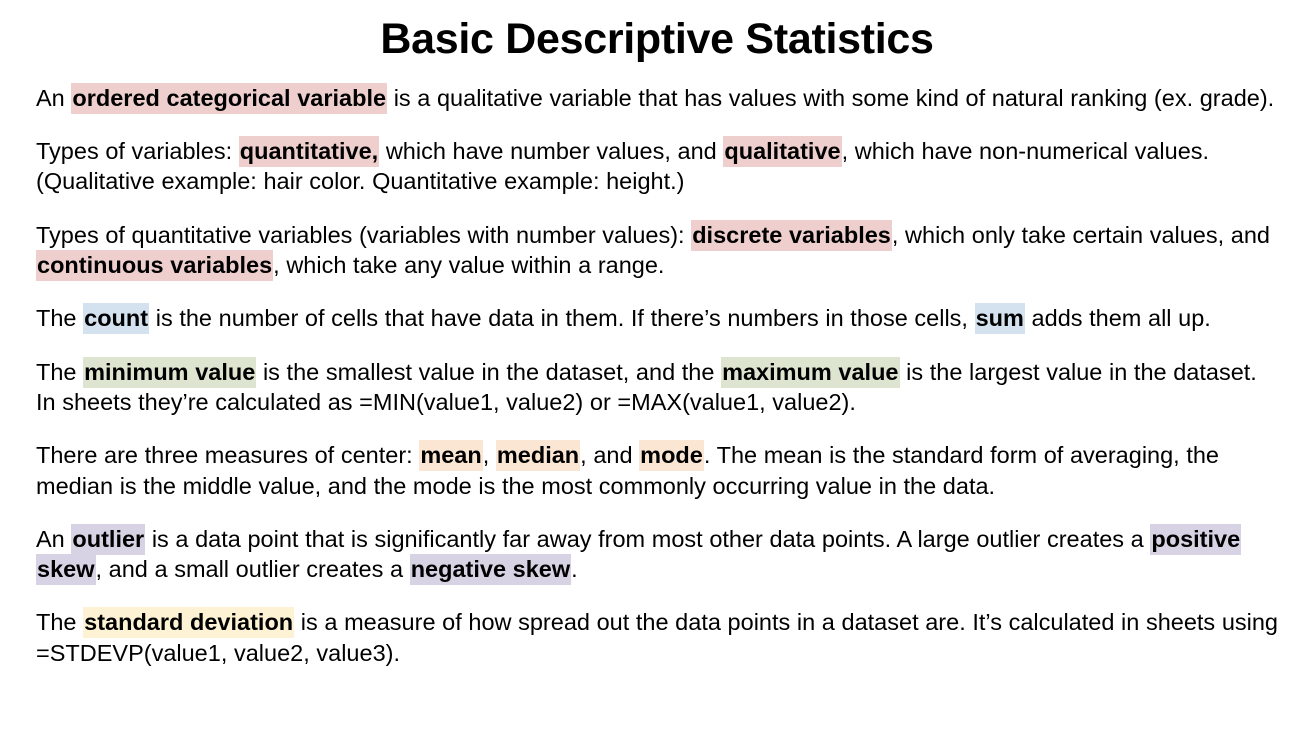  What do you see at coordinates (791, 235) in the screenshot?
I see `term-discrete-variables: discrete variables` at bounding box center [791, 235].